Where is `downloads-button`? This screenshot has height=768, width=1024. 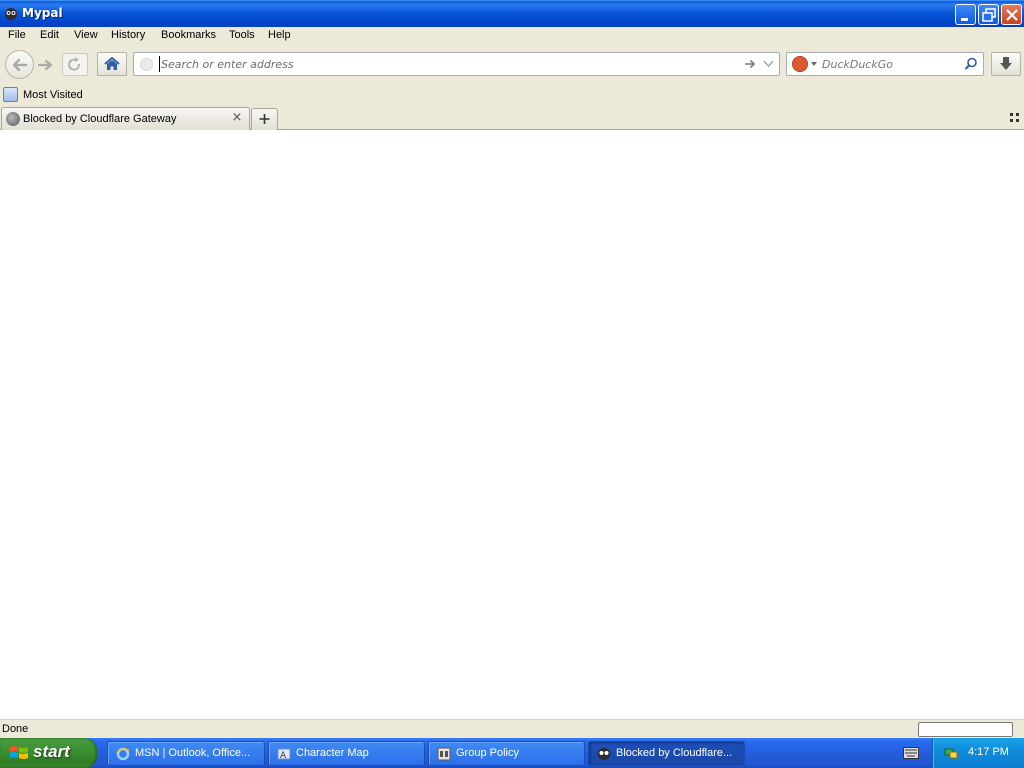 downloads-button is located at coordinates (1006, 64).